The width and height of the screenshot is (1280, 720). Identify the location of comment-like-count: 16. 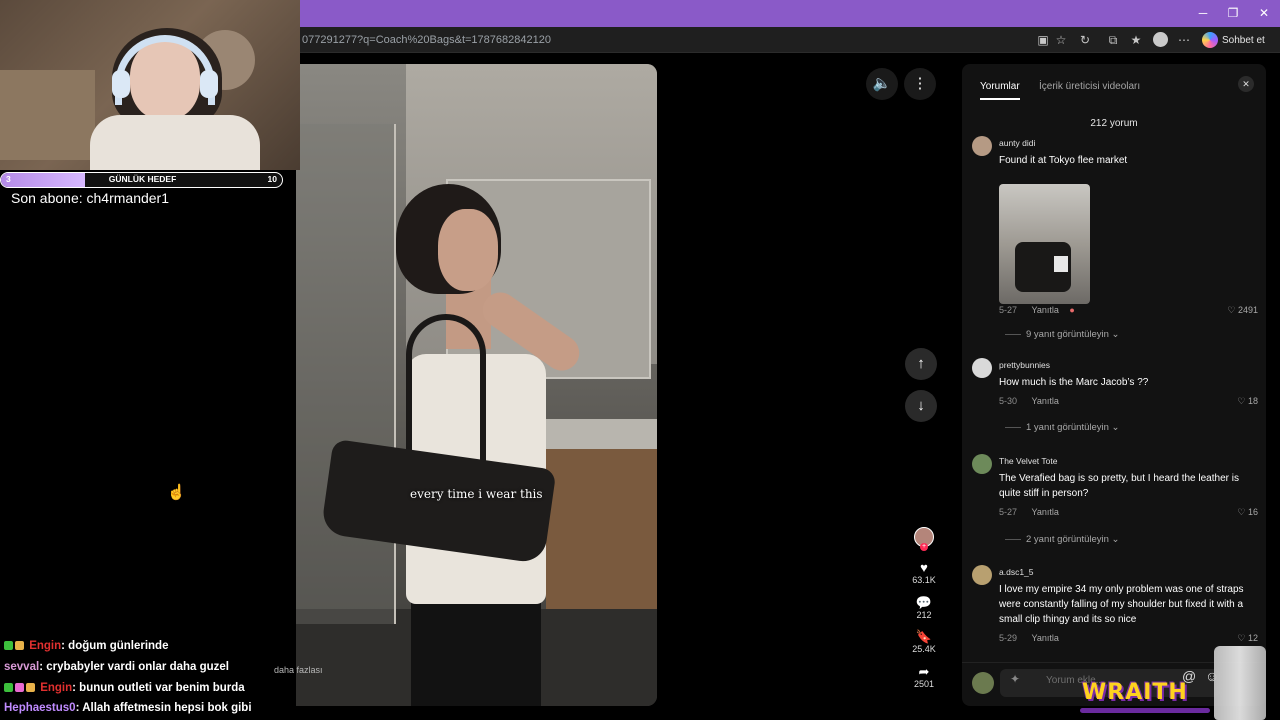
(1252, 512).